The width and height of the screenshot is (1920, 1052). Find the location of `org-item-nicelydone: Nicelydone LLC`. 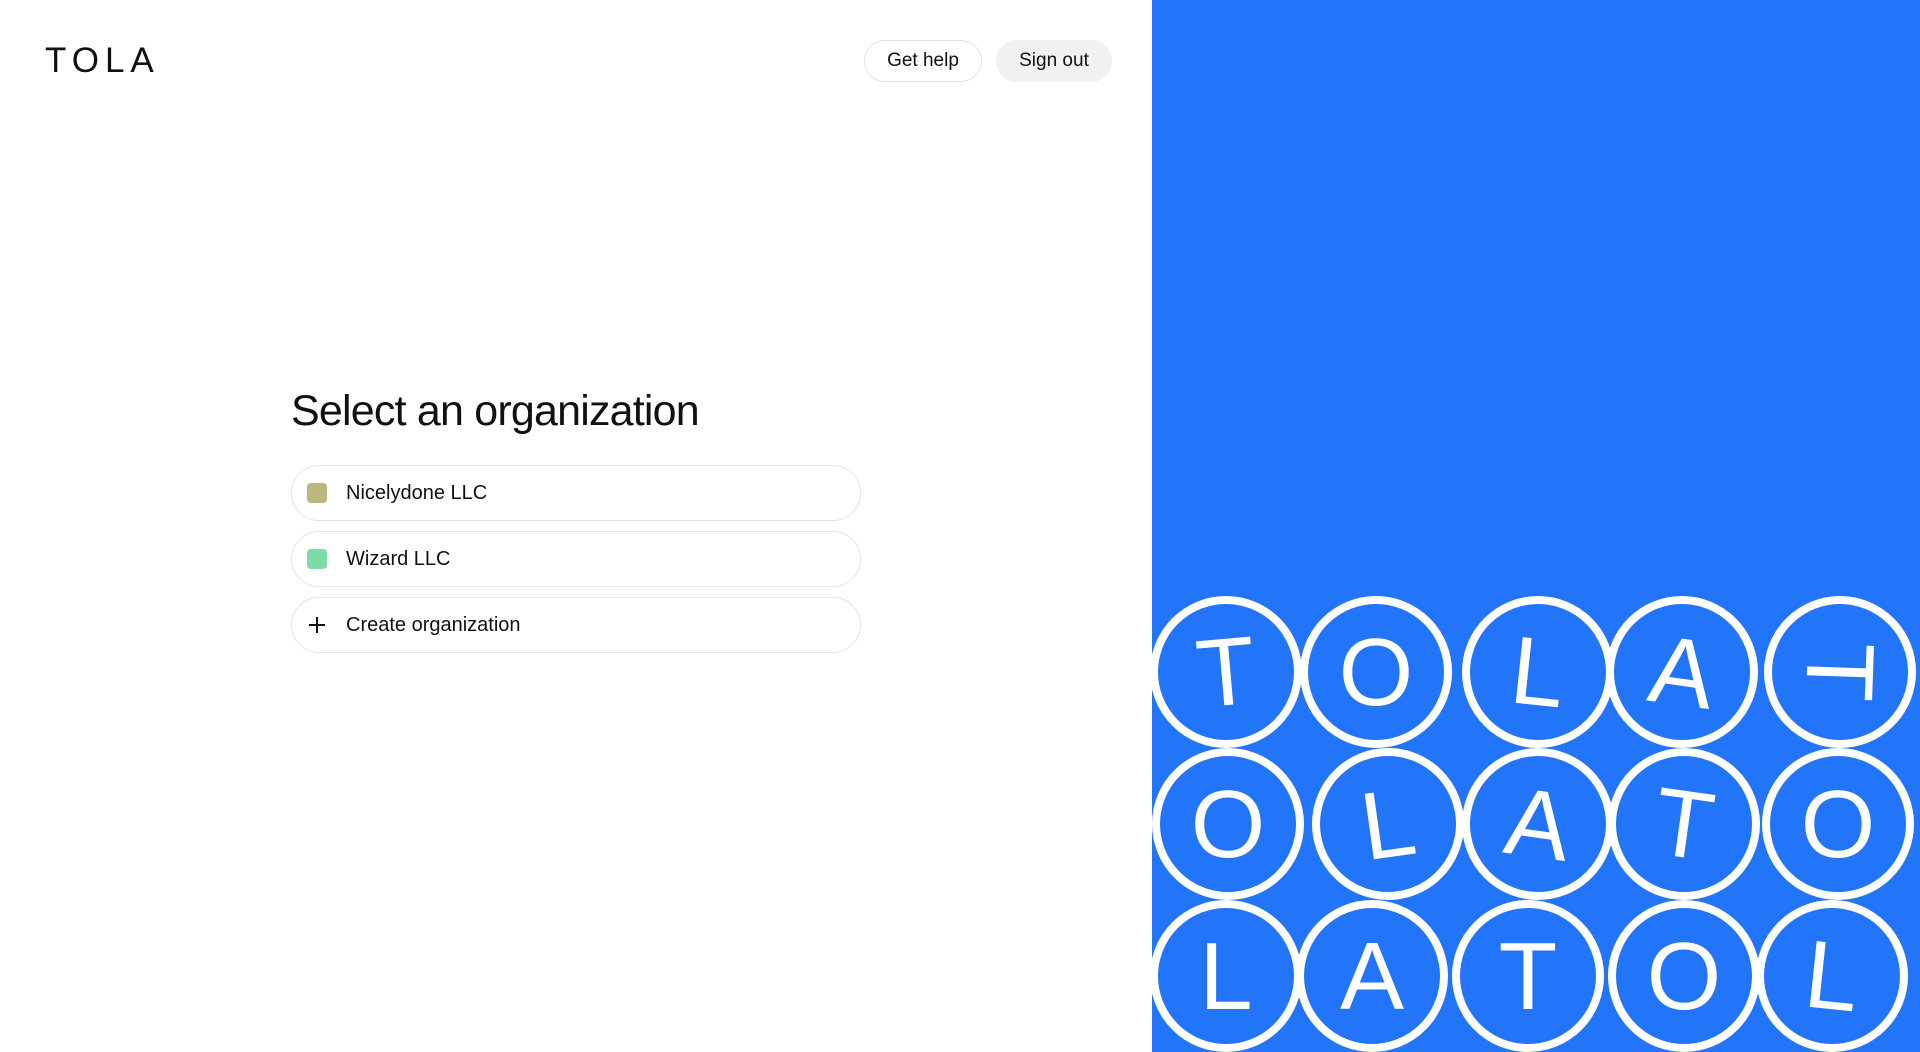

org-item-nicelydone: Nicelydone LLC is located at coordinates (576, 493).